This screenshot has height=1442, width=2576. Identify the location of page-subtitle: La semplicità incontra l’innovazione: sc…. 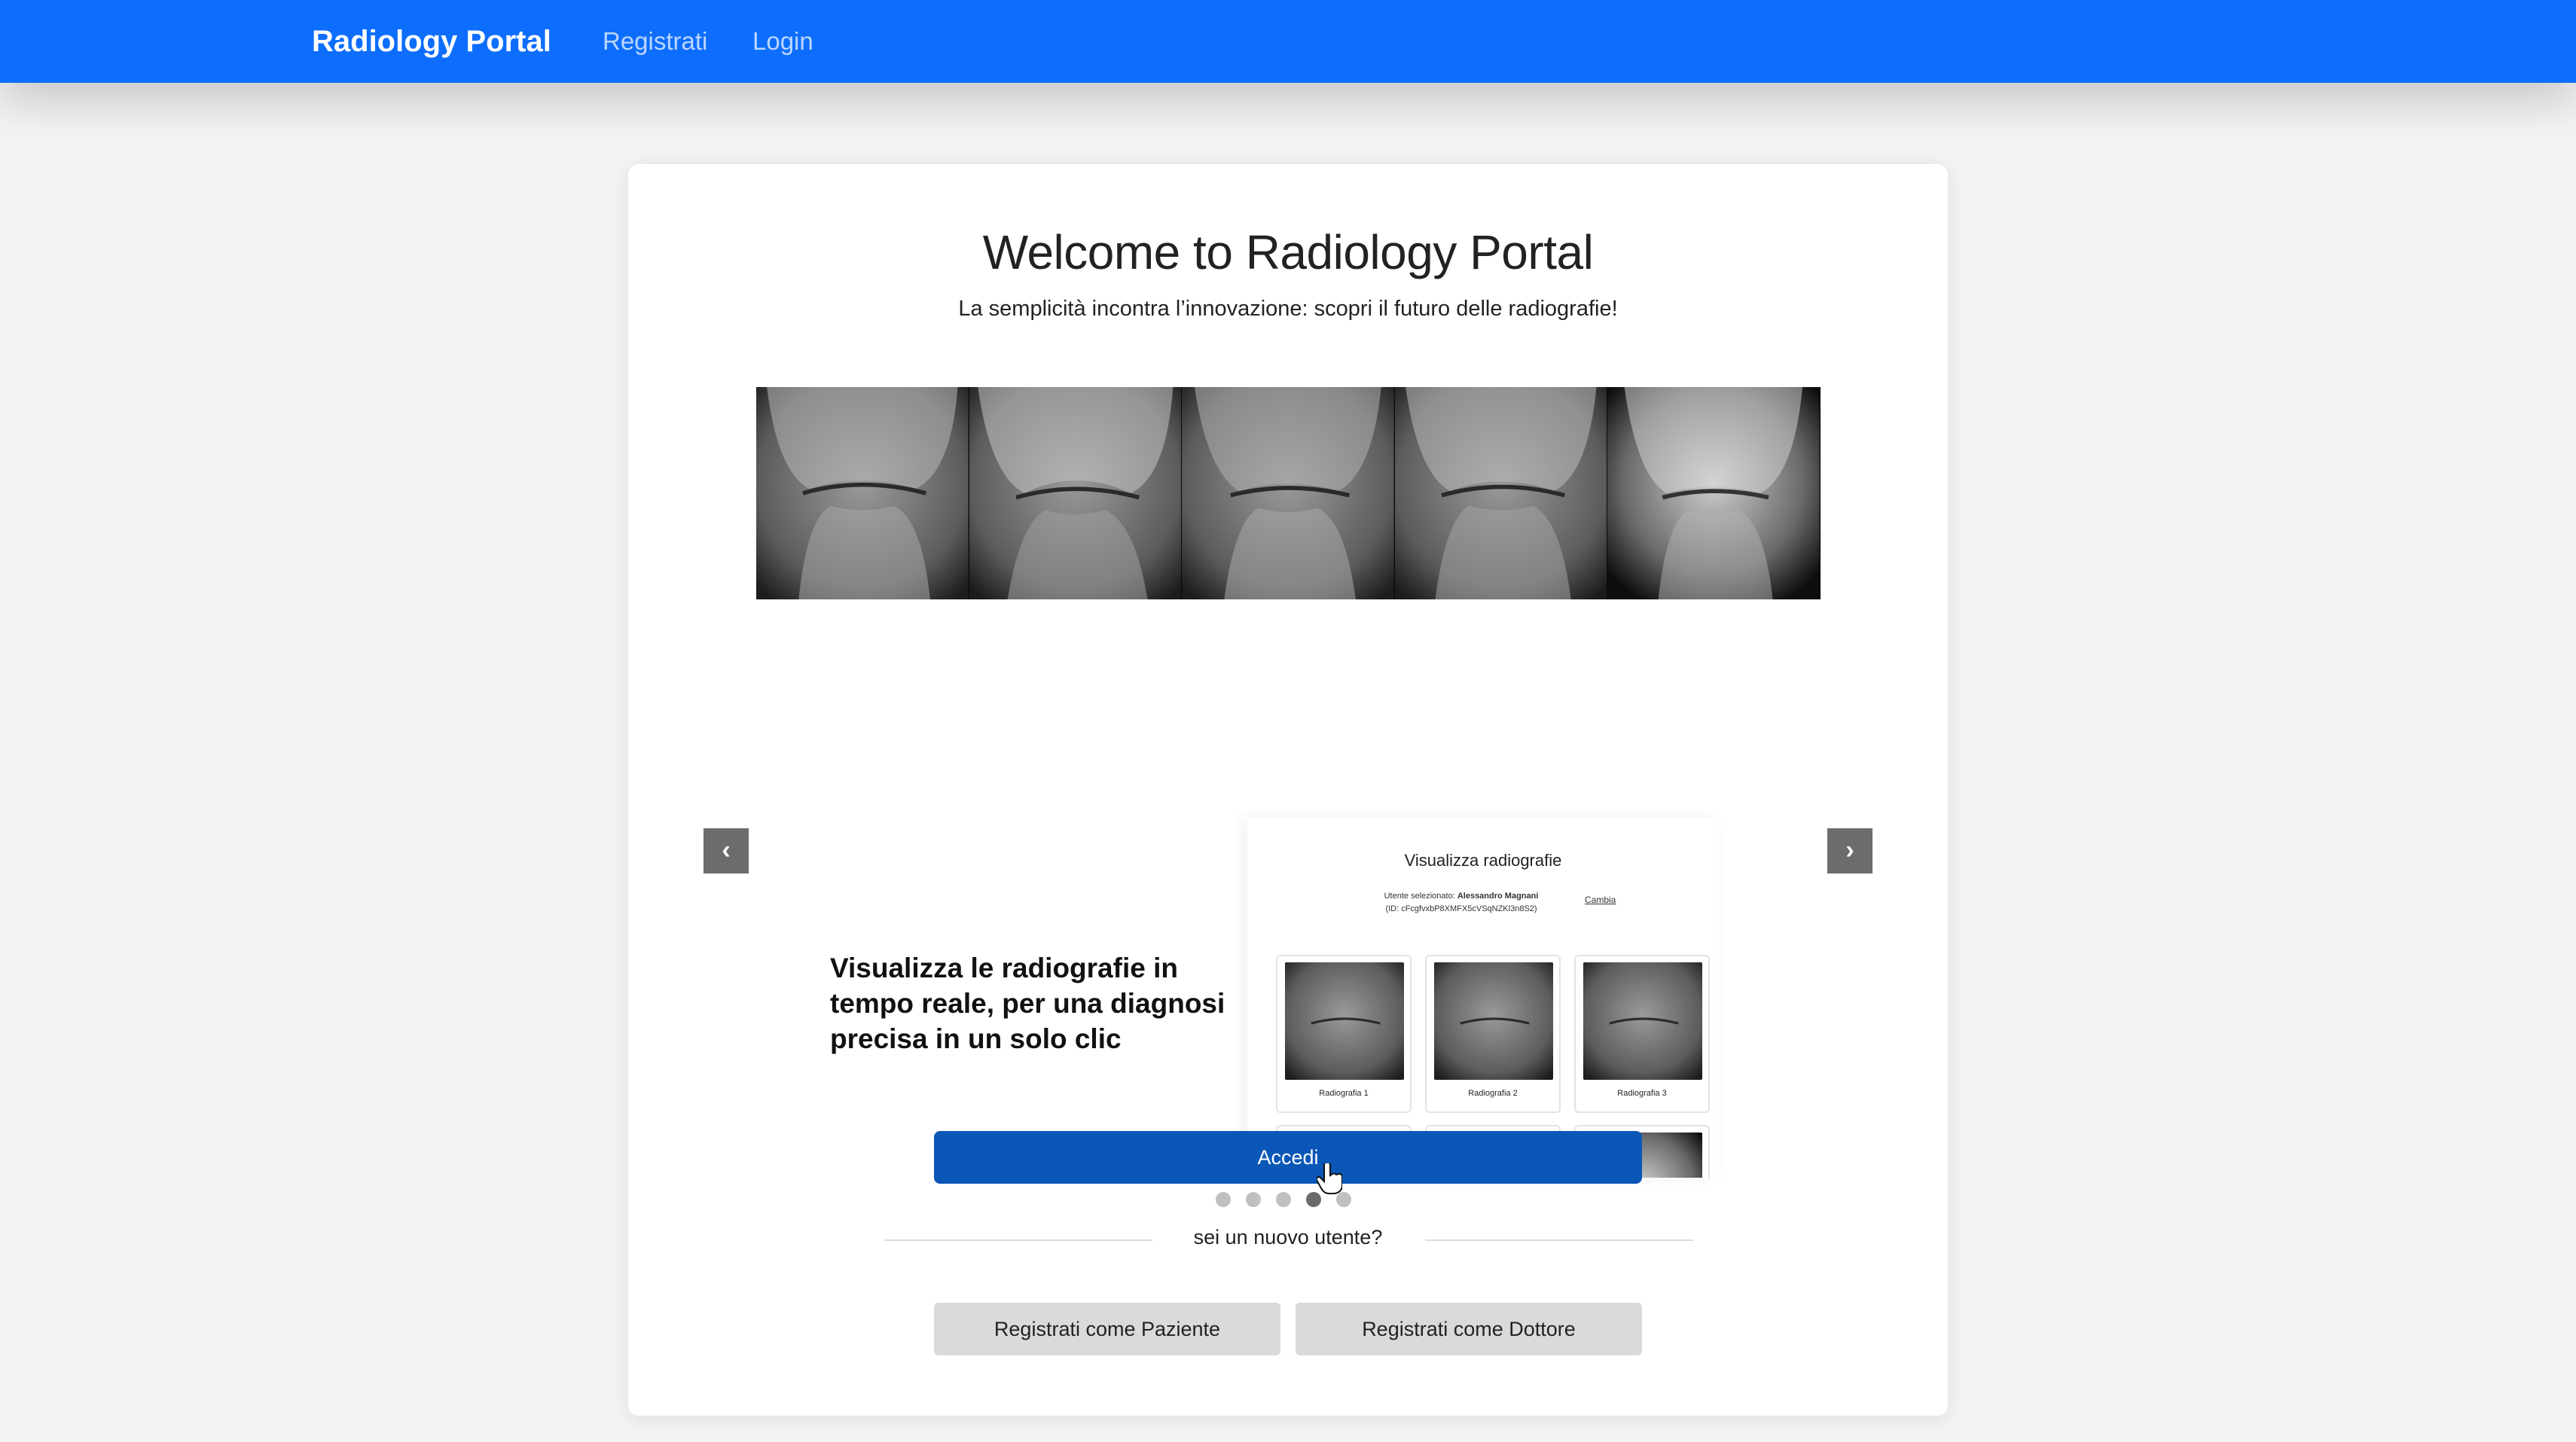
(1288, 309).